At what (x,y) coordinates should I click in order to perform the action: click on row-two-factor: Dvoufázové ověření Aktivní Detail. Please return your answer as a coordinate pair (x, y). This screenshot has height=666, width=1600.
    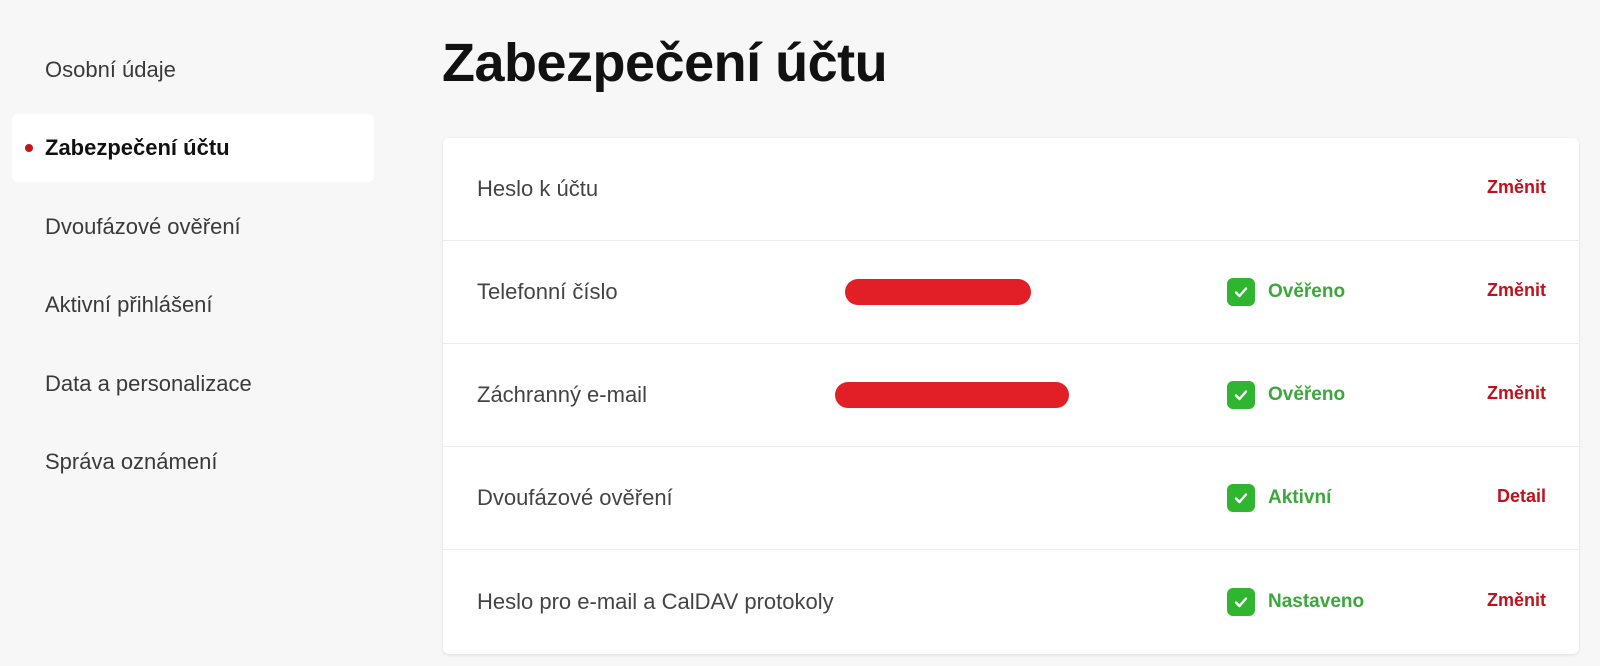
    Looking at the image, I should click on (1011, 498).